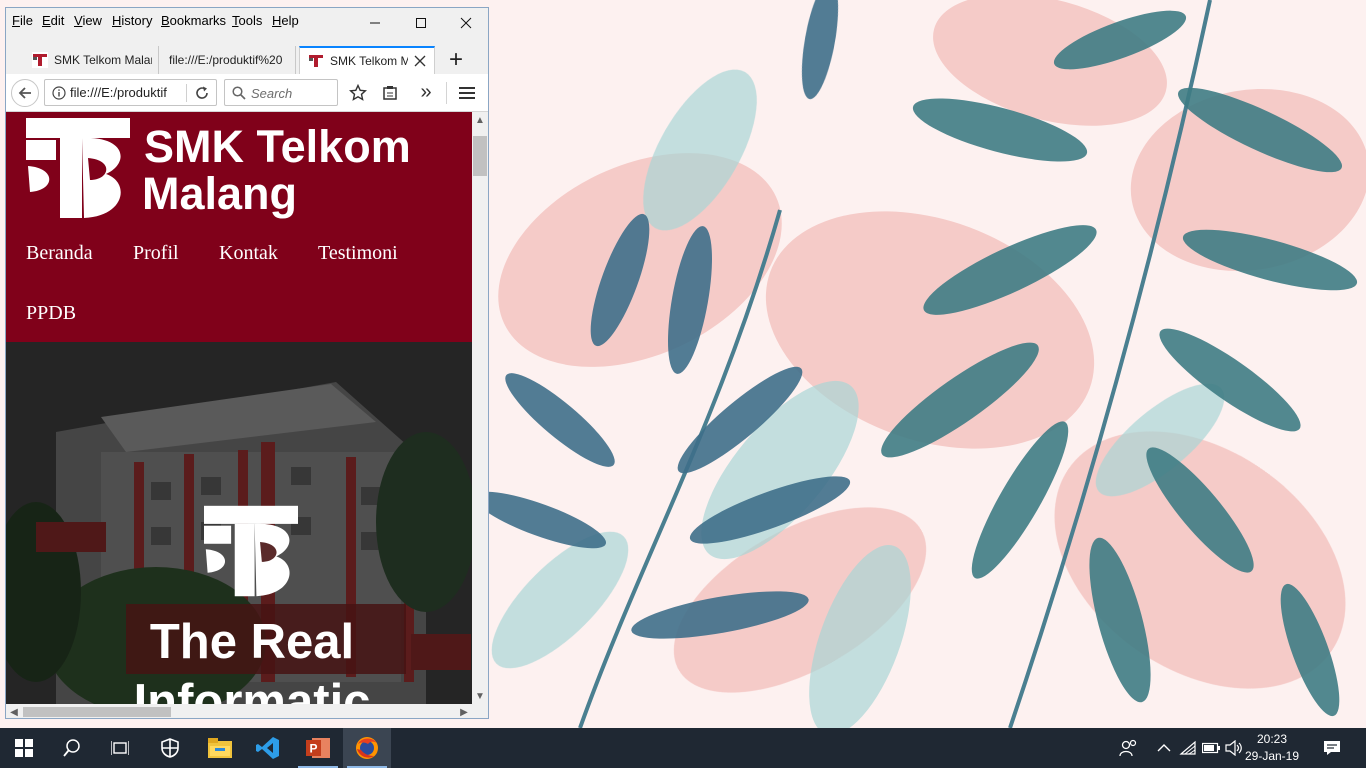 The width and height of the screenshot is (1366, 768). Describe the element at coordinates (97, 712) in the screenshot. I see `horizontal-scroll-thumb` at that location.